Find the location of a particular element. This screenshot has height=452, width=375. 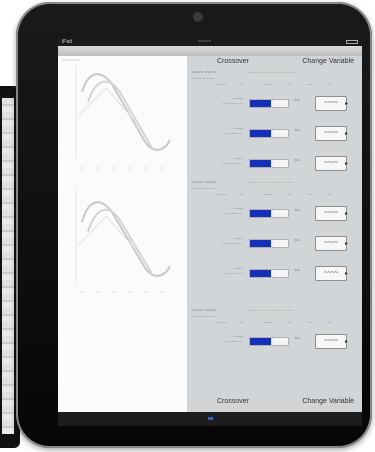

graph-curve is located at coordinates (126, 112).